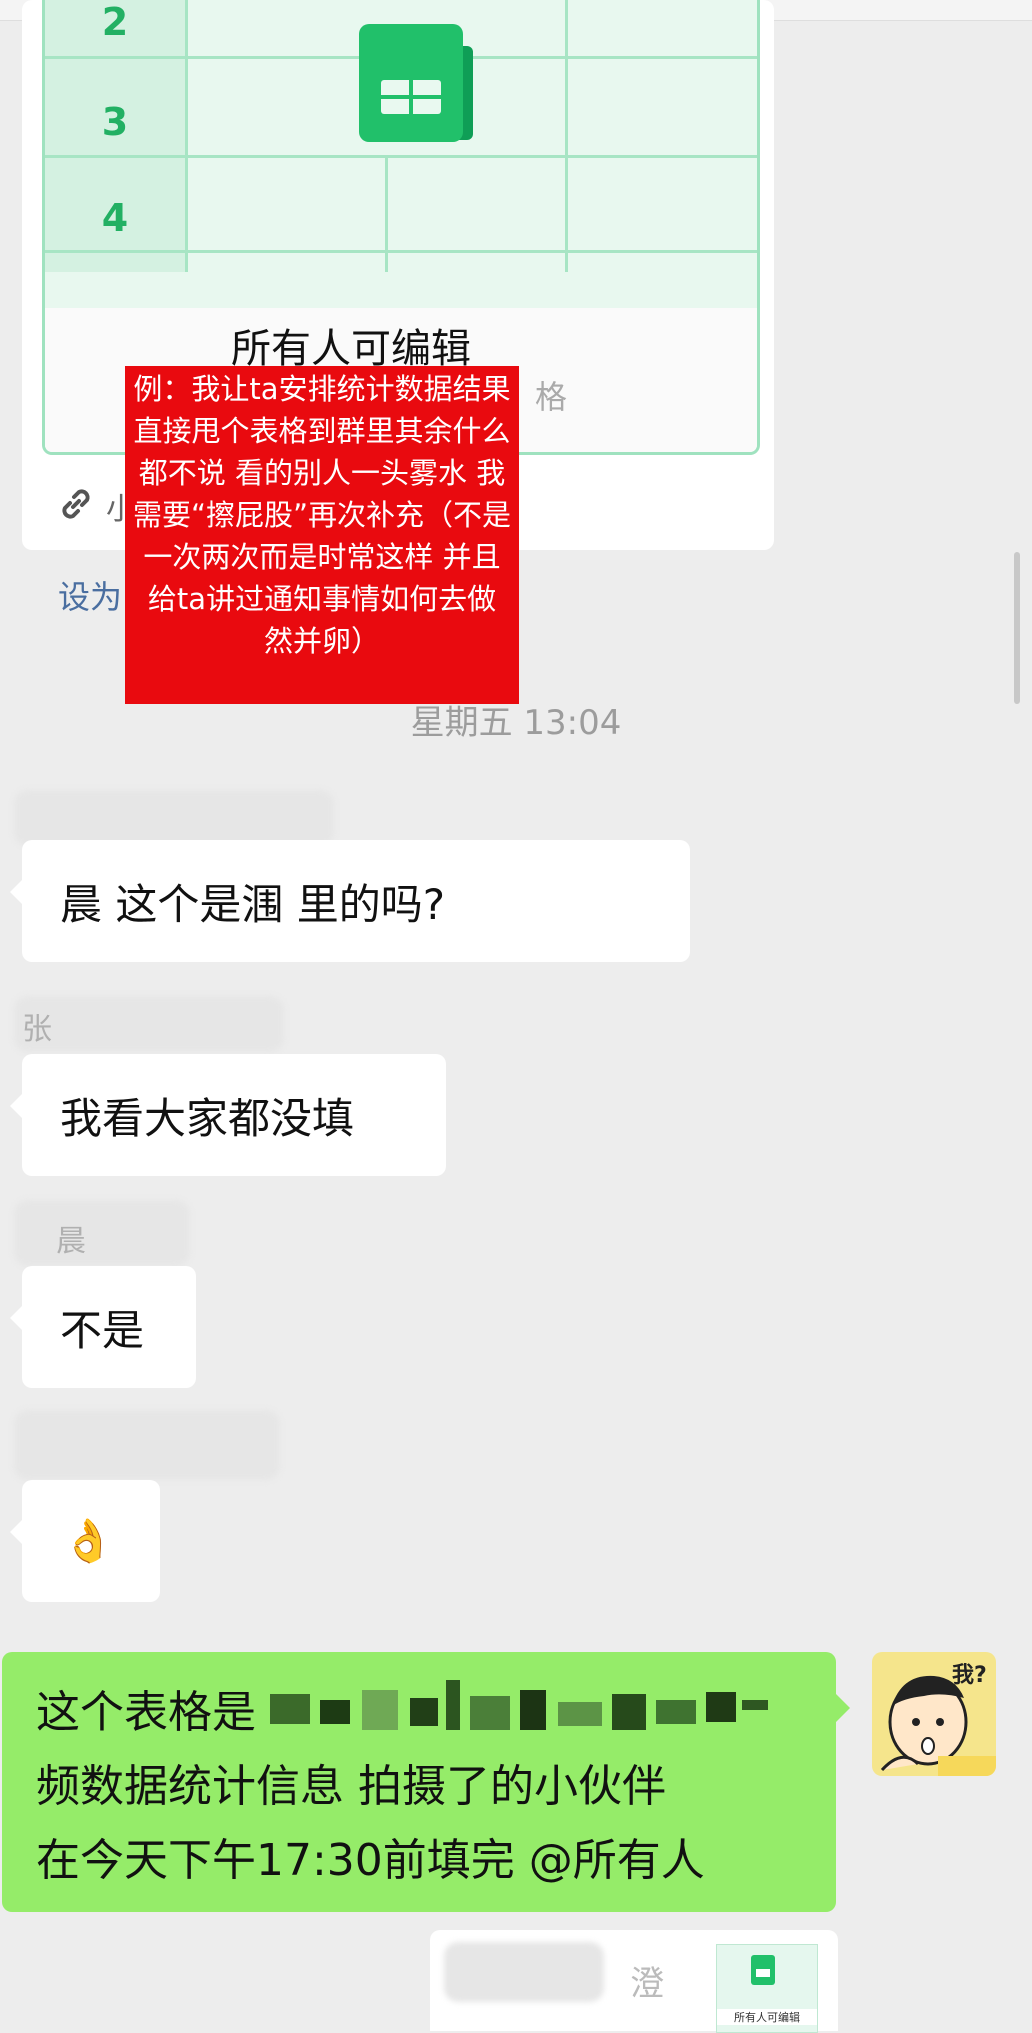 The height and width of the screenshot is (2033, 1032). I want to click on mini-title: 所有人可编辑, so click(767, 2017).